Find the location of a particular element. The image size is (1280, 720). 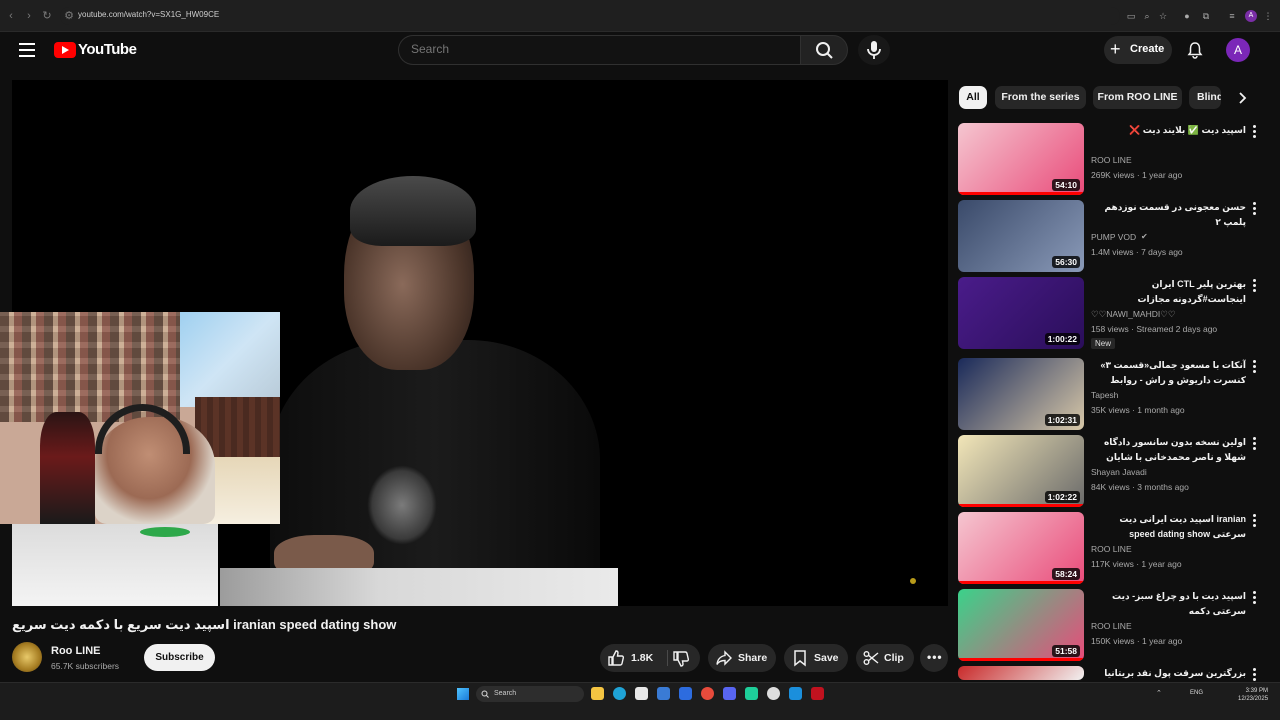

video-thumbnail: 51:58 is located at coordinates (1021, 625).